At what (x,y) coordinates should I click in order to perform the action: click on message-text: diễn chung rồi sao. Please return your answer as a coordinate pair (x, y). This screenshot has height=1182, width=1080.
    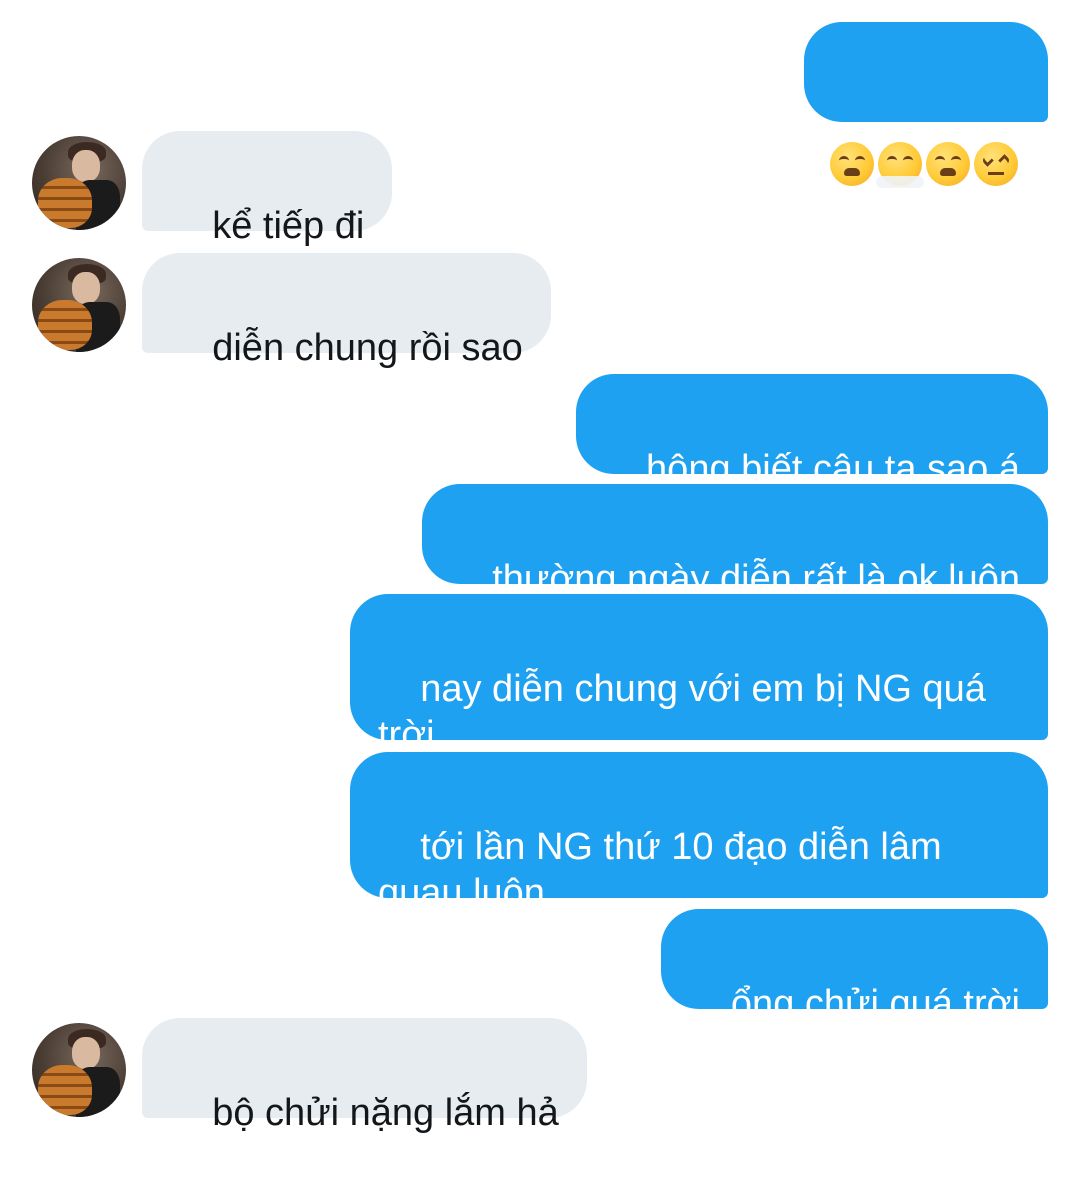
    Looking at the image, I should click on (367, 348).